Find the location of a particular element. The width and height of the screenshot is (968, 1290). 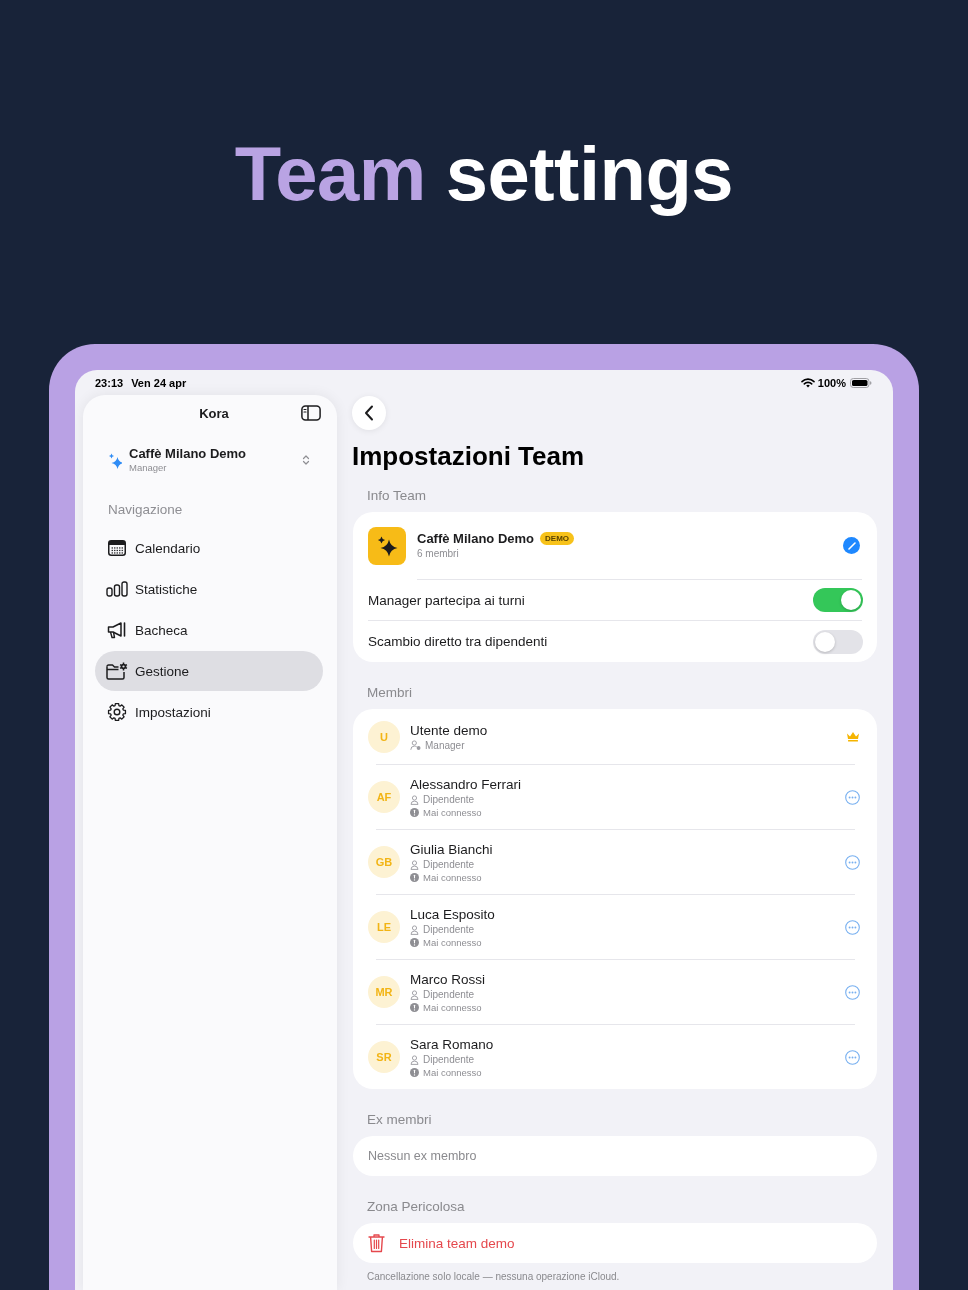

app-title: Kora is located at coordinates (214, 413).